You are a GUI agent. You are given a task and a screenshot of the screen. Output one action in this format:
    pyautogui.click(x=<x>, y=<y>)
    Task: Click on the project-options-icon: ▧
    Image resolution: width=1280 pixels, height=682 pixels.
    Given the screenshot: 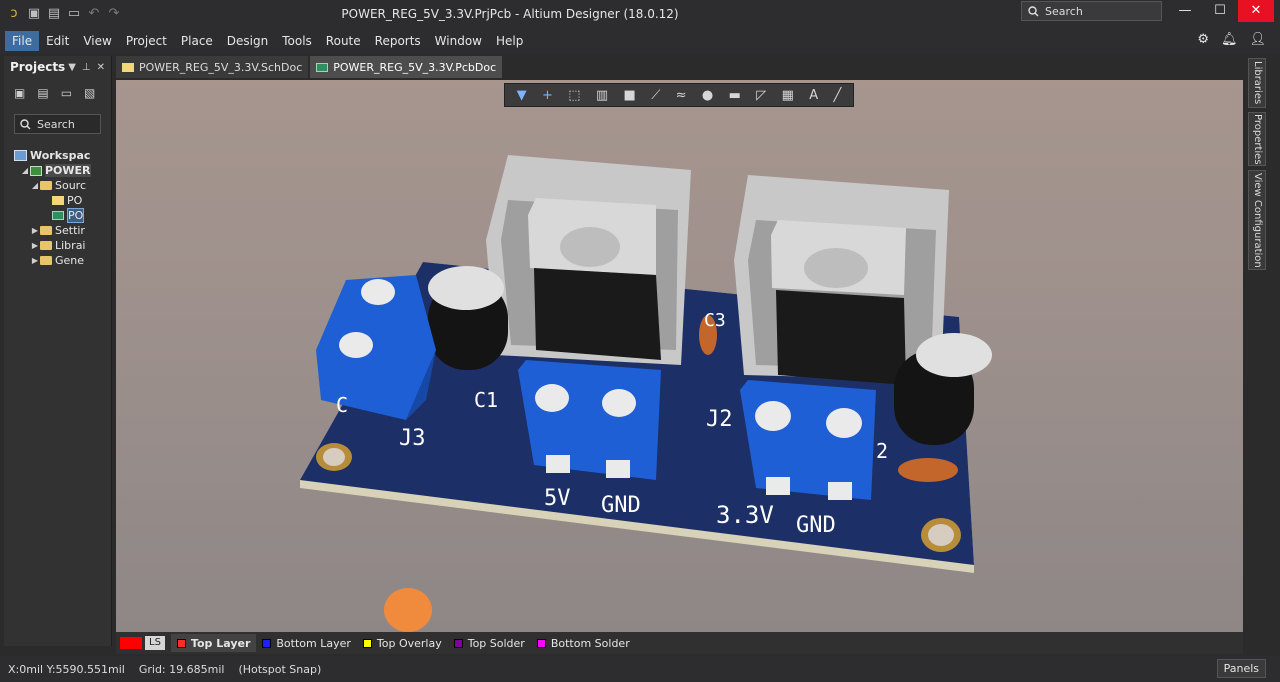 What is the action you would take?
    pyautogui.click(x=89, y=93)
    